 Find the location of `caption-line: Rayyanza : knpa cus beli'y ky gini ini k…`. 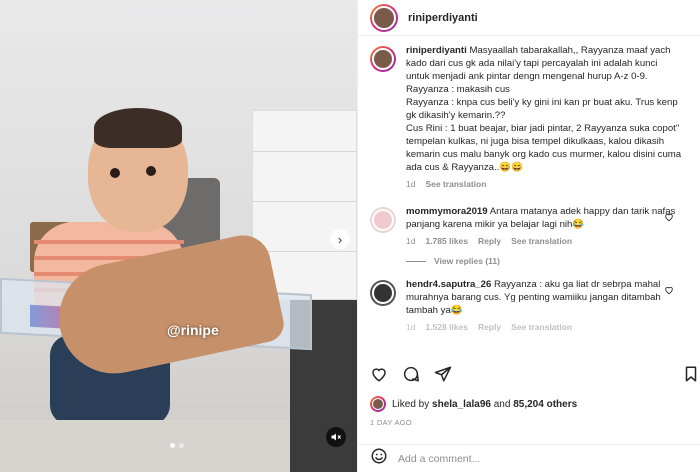

caption-line: Rayyanza : knpa cus beli'y ky gini ini k… is located at coordinates (542, 102).